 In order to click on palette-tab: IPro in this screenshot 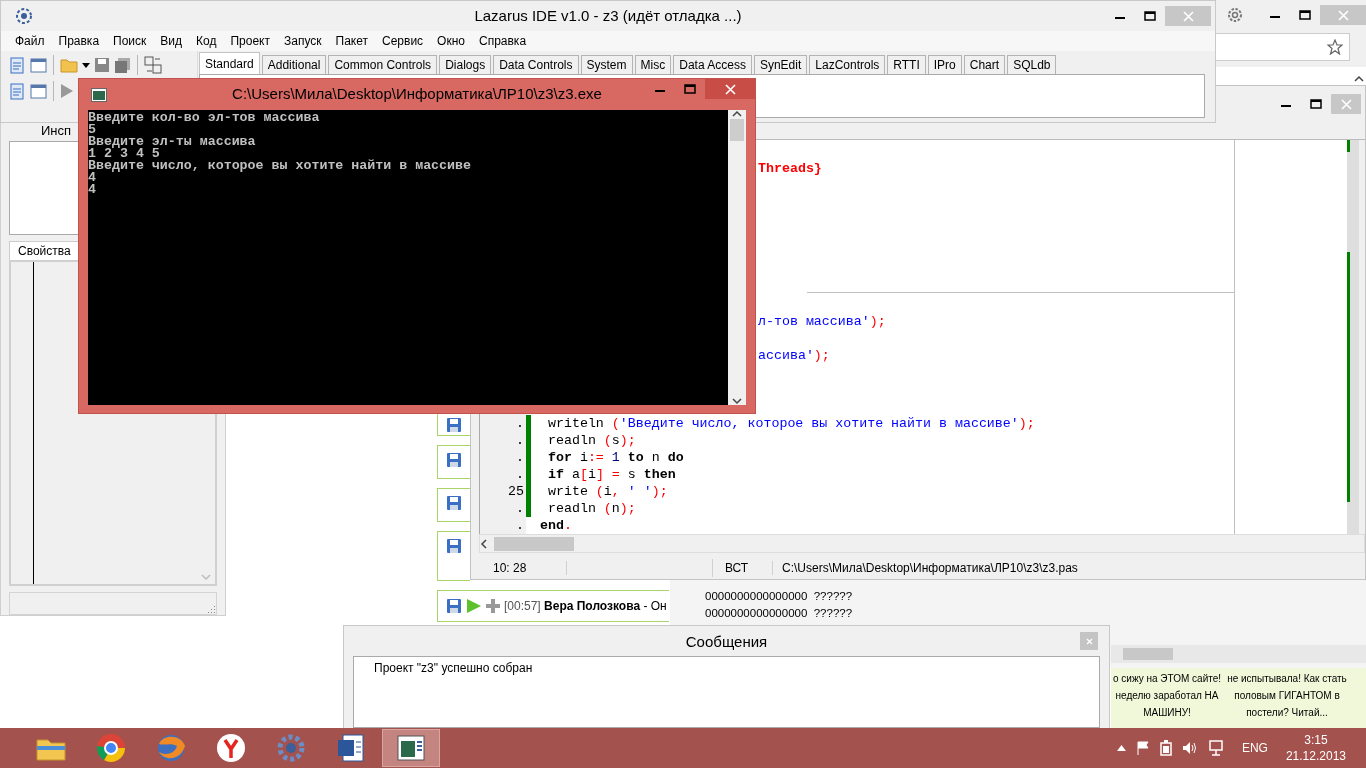, I will do `click(944, 64)`.